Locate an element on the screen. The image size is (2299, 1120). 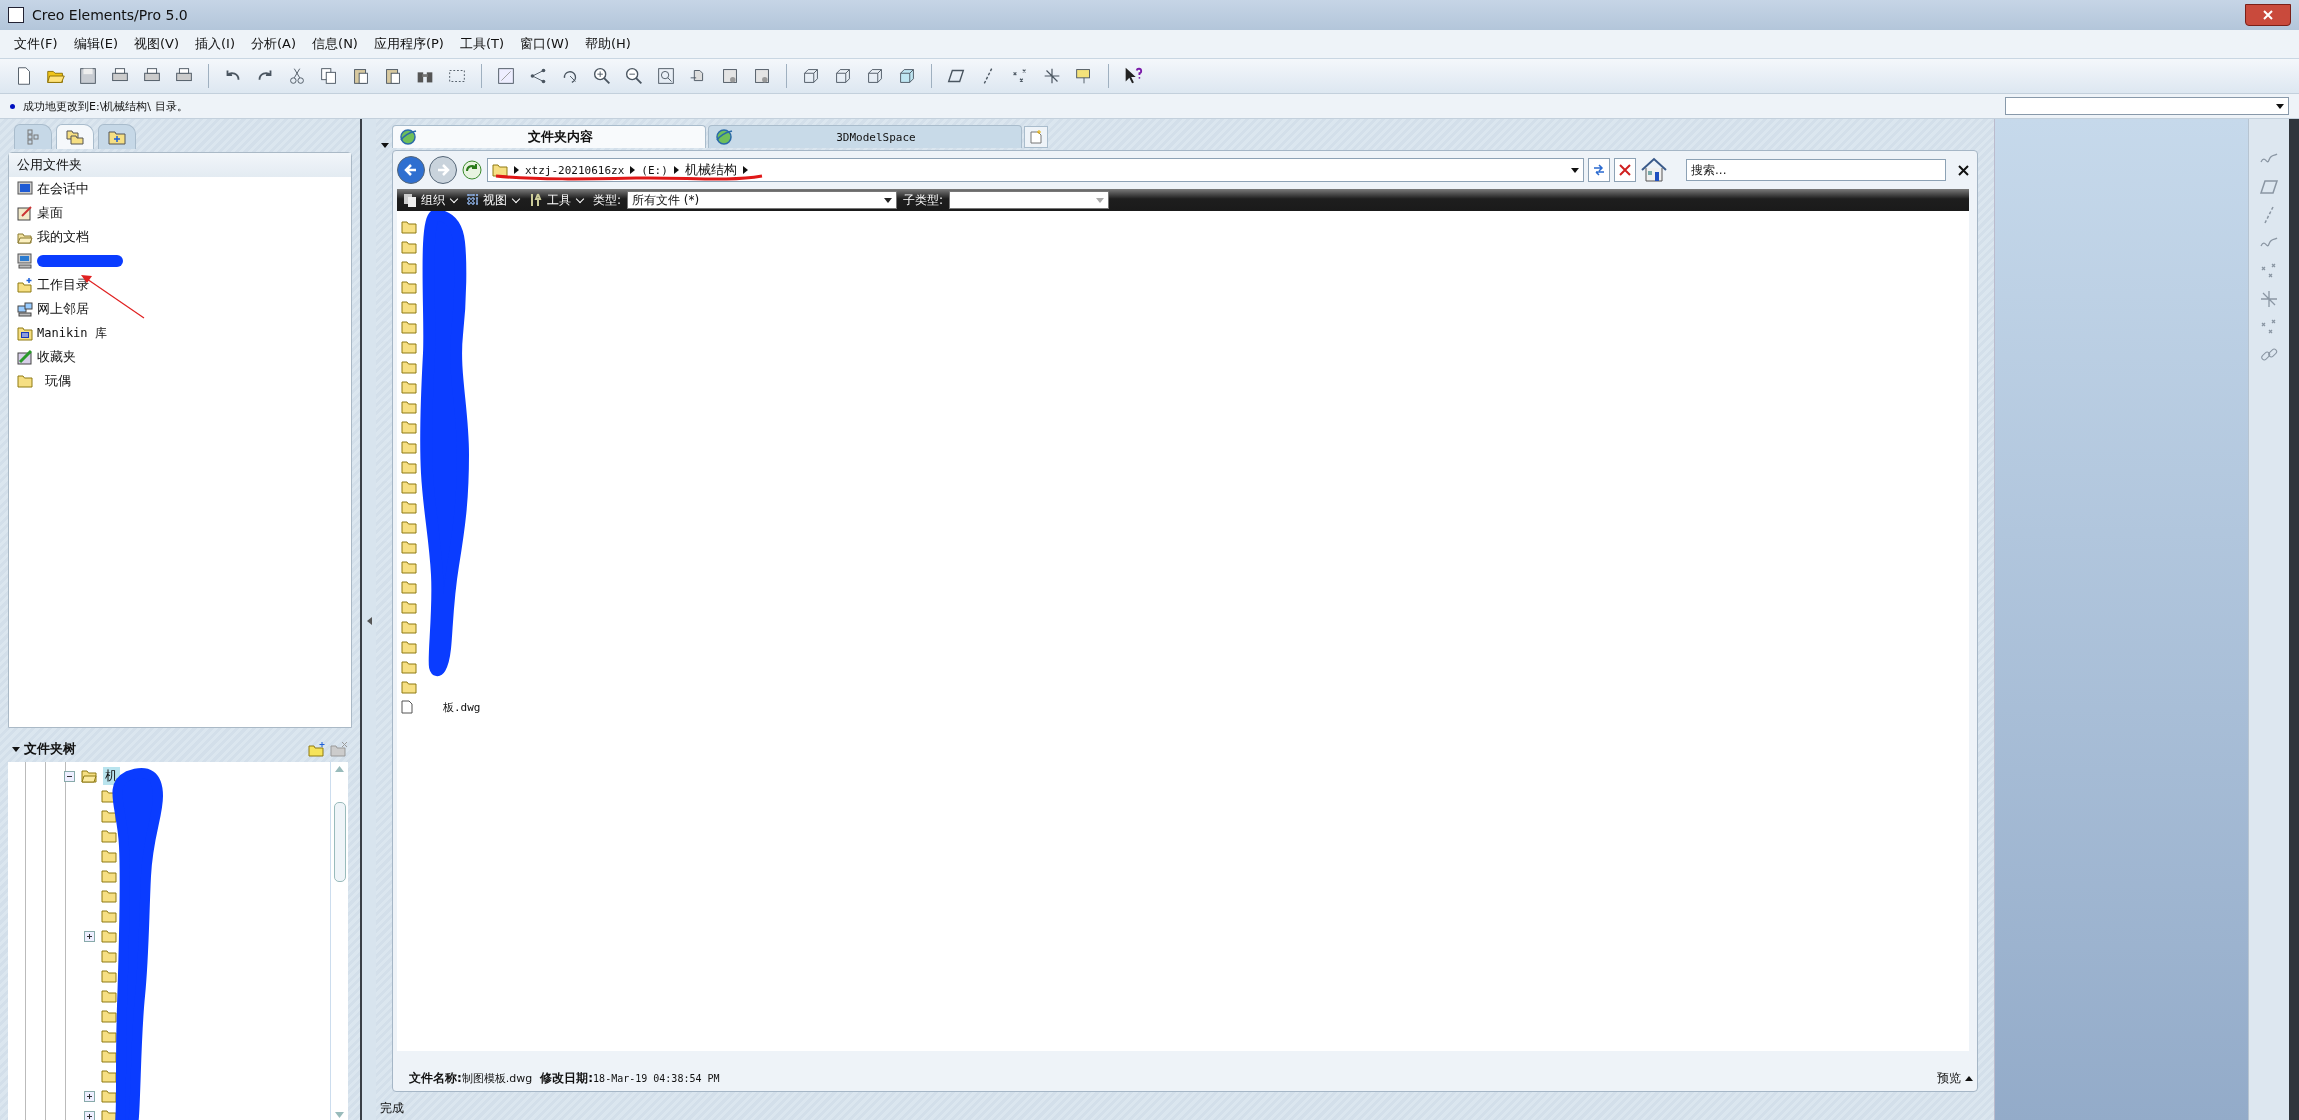
detail-label: 文件名称: is located at coordinates (435, 1078).